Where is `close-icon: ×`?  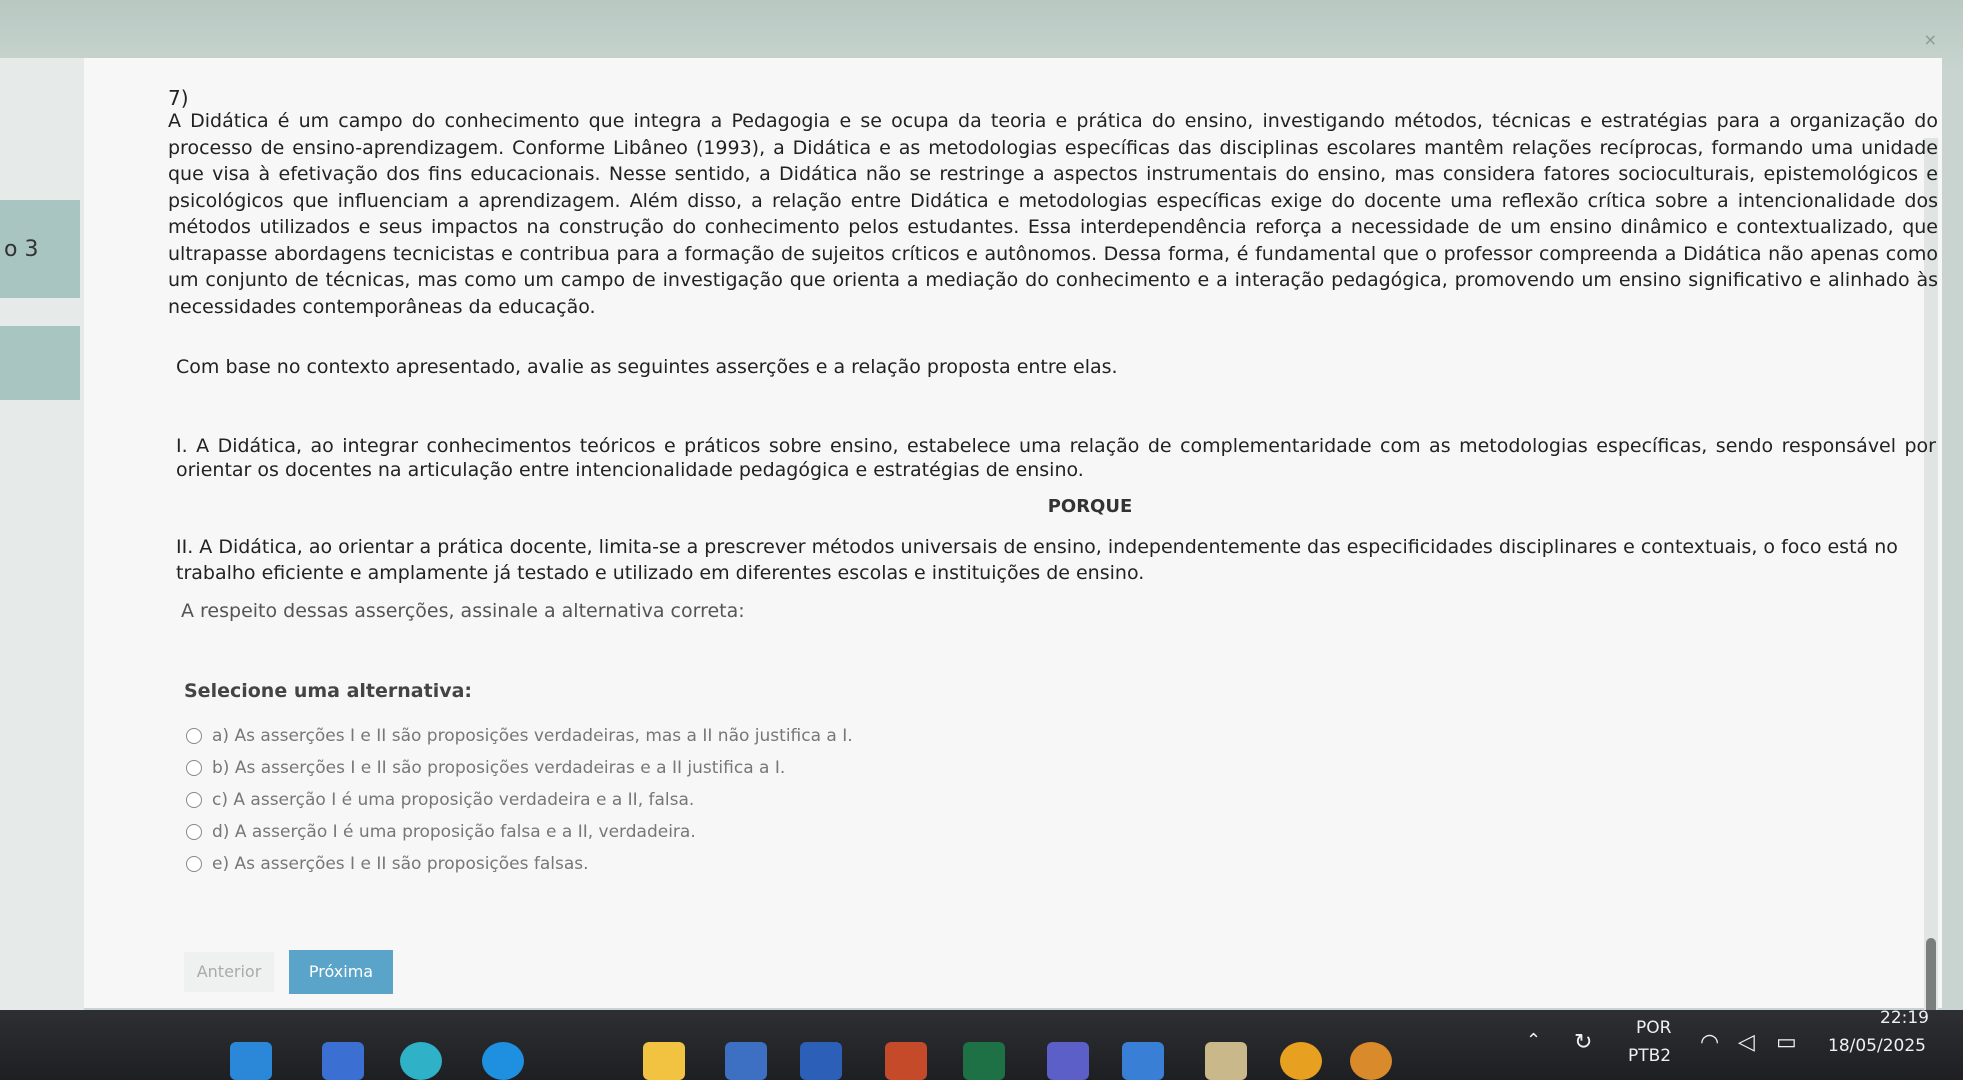 close-icon: × is located at coordinates (1930, 39).